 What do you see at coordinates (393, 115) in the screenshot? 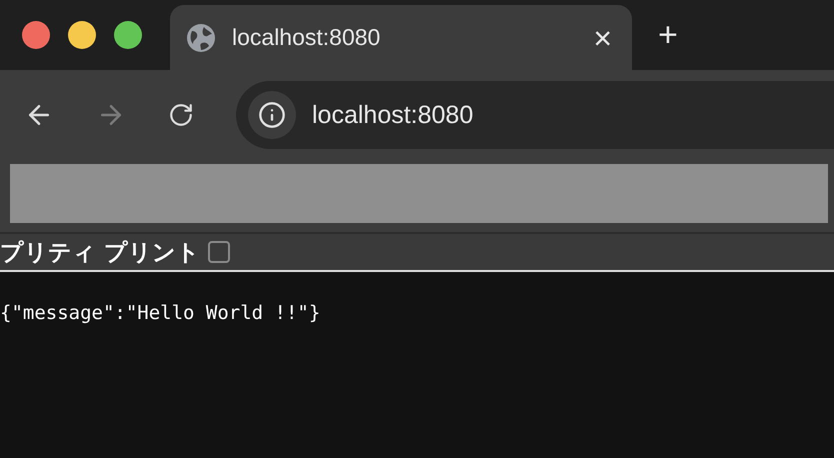
I see `url-text: localhost:8080` at bounding box center [393, 115].